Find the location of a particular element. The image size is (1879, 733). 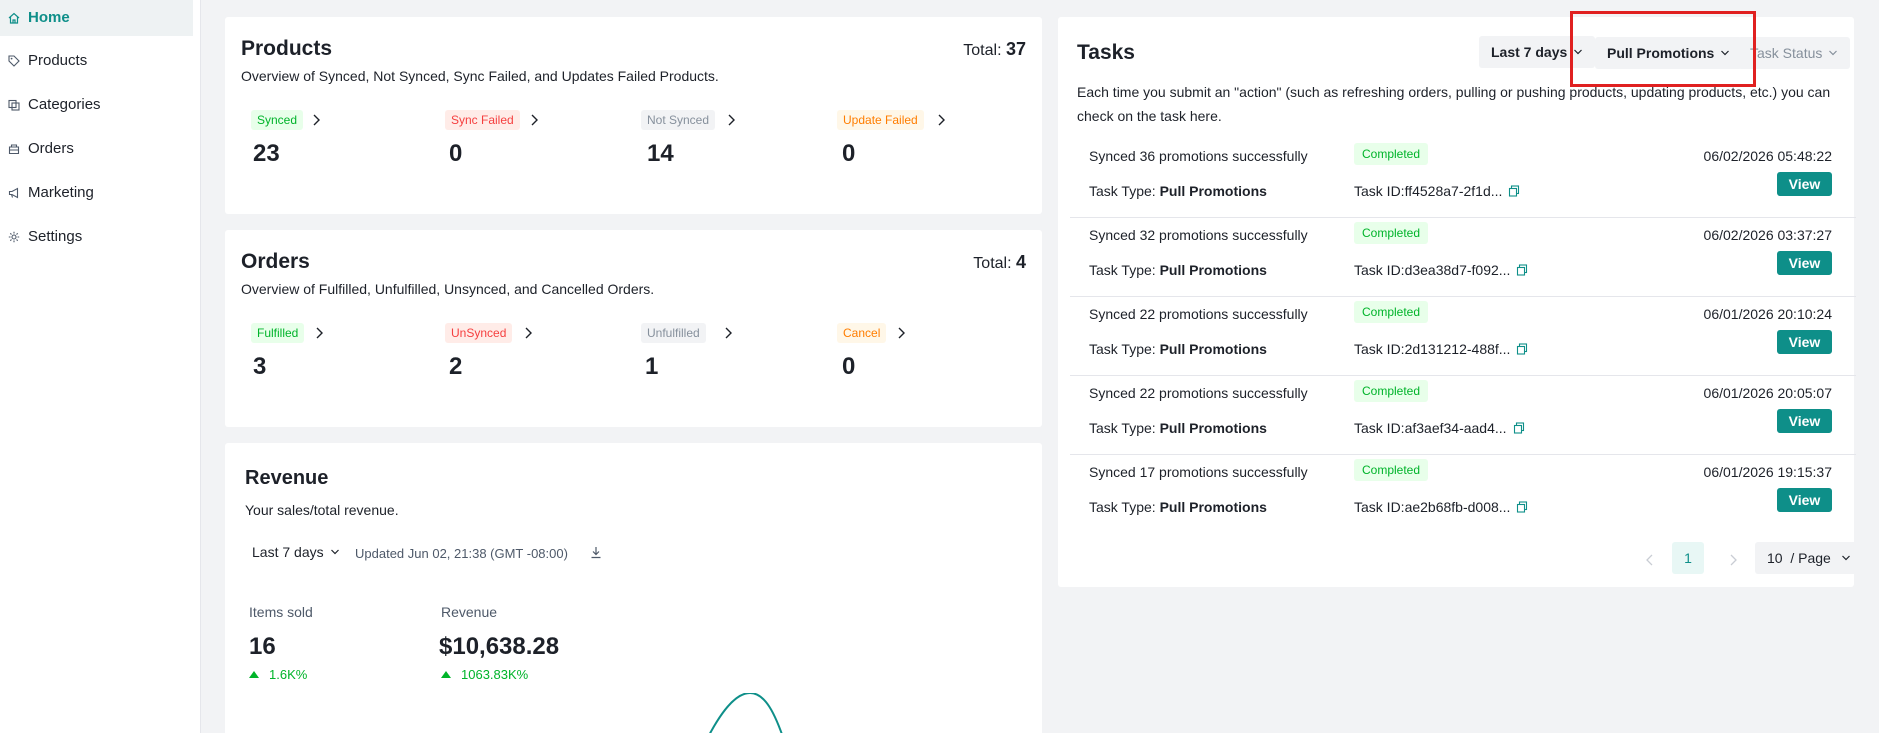

not-synced-count: 14 is located at coordinates (660, 153).